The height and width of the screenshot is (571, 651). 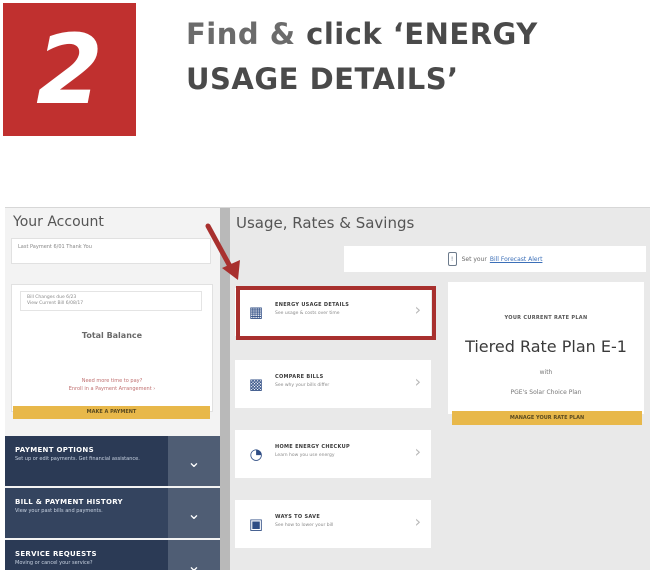 What do you see at coordinates (56, 554) in the screenshot?
I see `service-requests-title: SERVICE REQUESTS` at bounding box center [56, 554].